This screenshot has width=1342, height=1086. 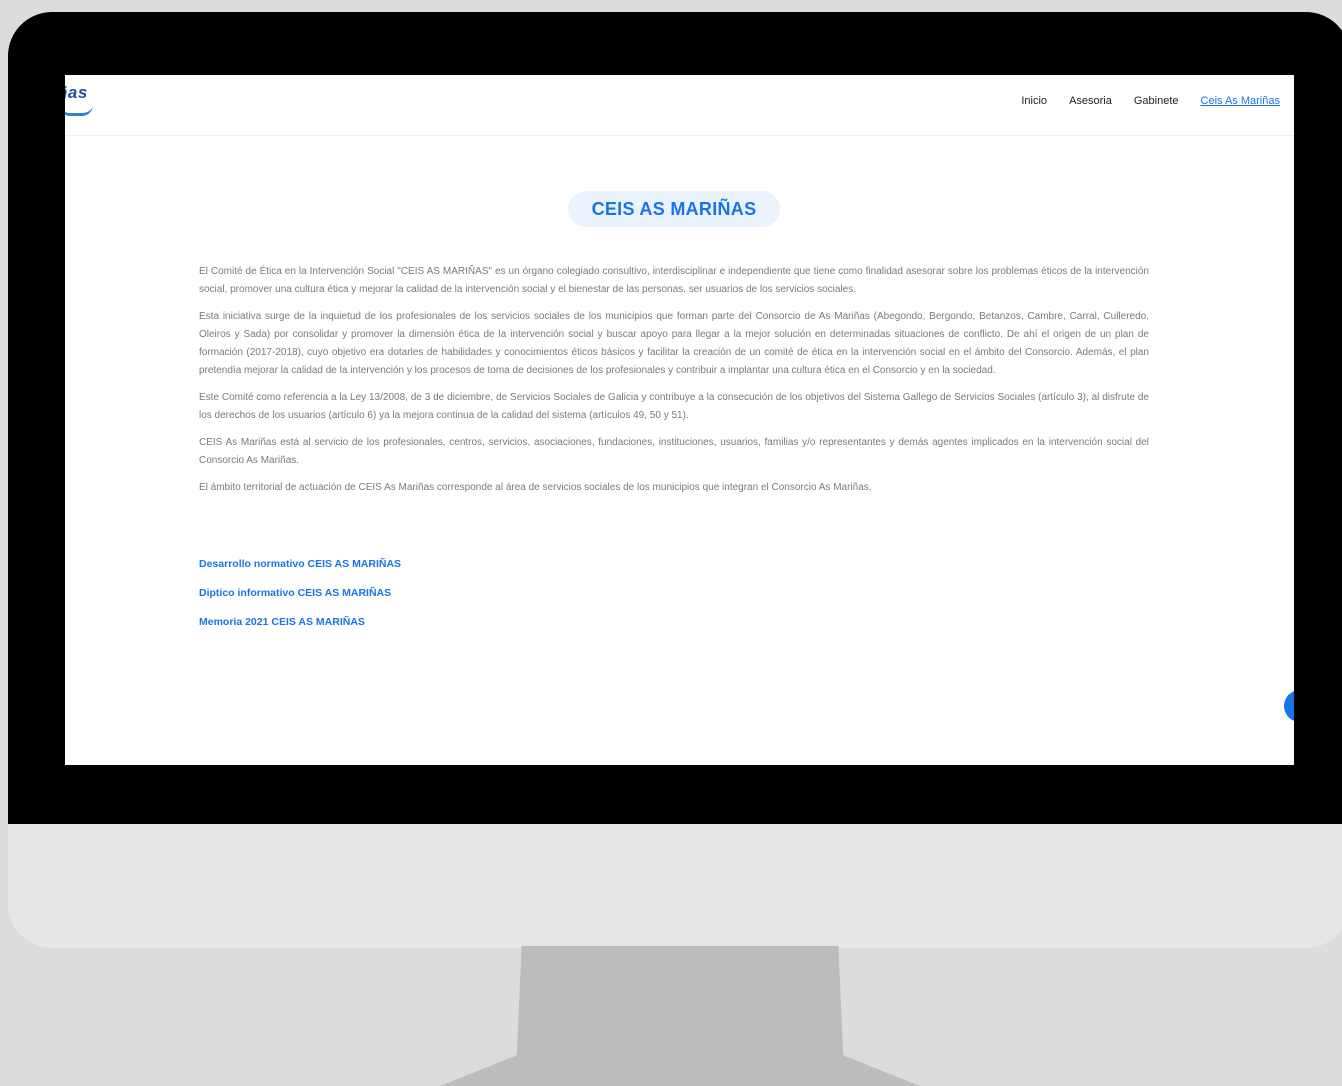 What do you see at coordinates (300, 622) in the screenshot?
I see `link-memoria-2021: Memoria 2021 CEIS AS MARIÑAS` at bounding box center [300, 622].